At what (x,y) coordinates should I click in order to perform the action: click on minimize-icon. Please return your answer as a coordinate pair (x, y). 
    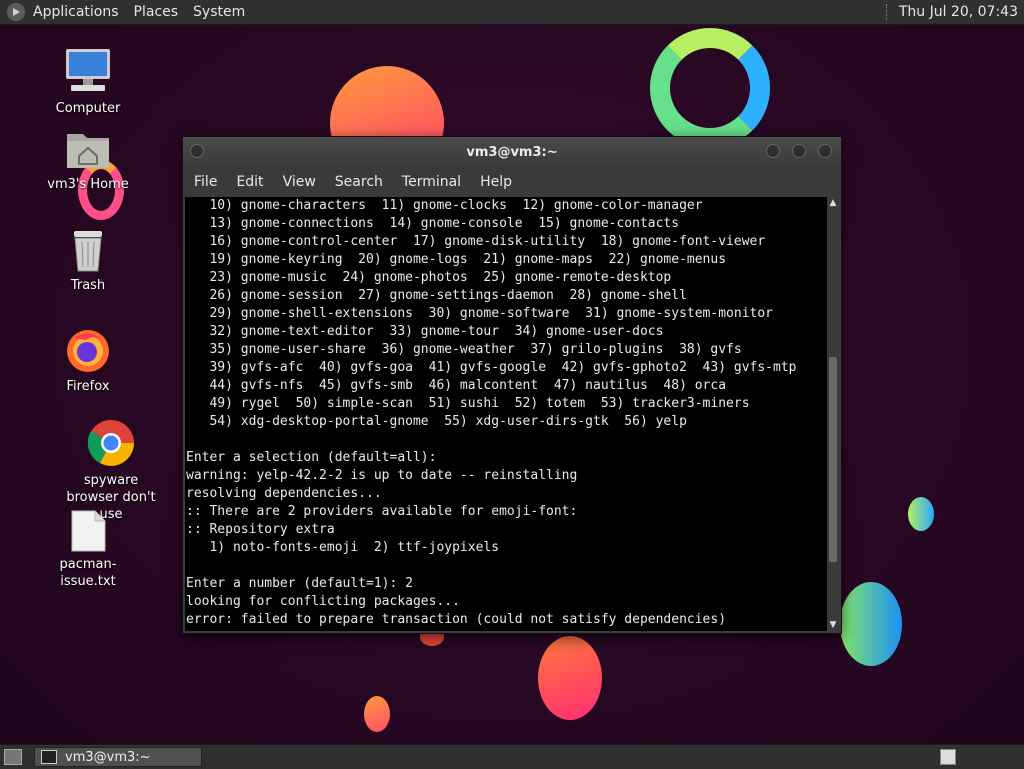
    Looking at the image, I should click on (773, 151).